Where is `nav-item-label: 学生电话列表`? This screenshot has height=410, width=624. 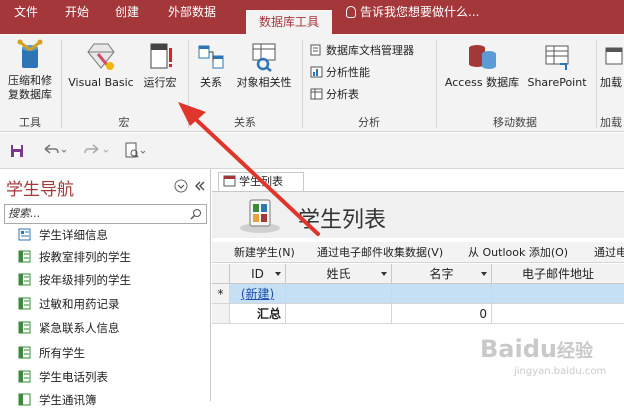
nav-item-label: 学生电话列表 is located at coordinates (73, 377).